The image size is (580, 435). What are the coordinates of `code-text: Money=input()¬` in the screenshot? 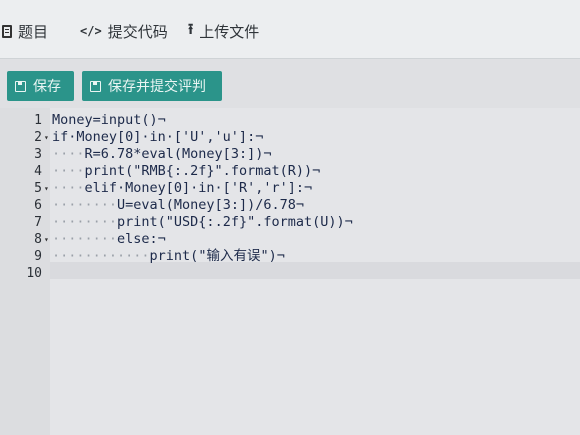 It's located at (109, 120).